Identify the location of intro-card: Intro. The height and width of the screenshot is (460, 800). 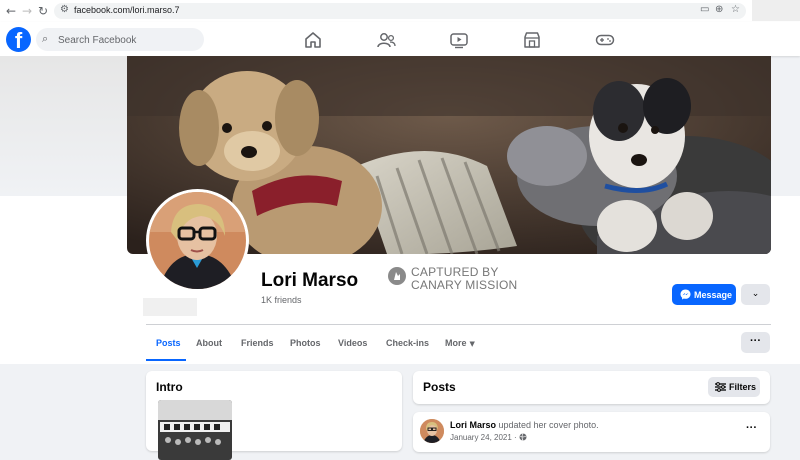
(274, 415).